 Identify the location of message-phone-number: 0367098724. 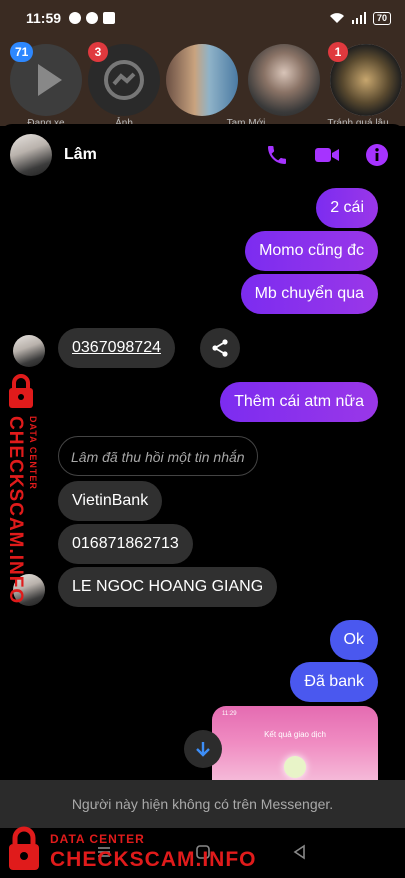
(116, 348).